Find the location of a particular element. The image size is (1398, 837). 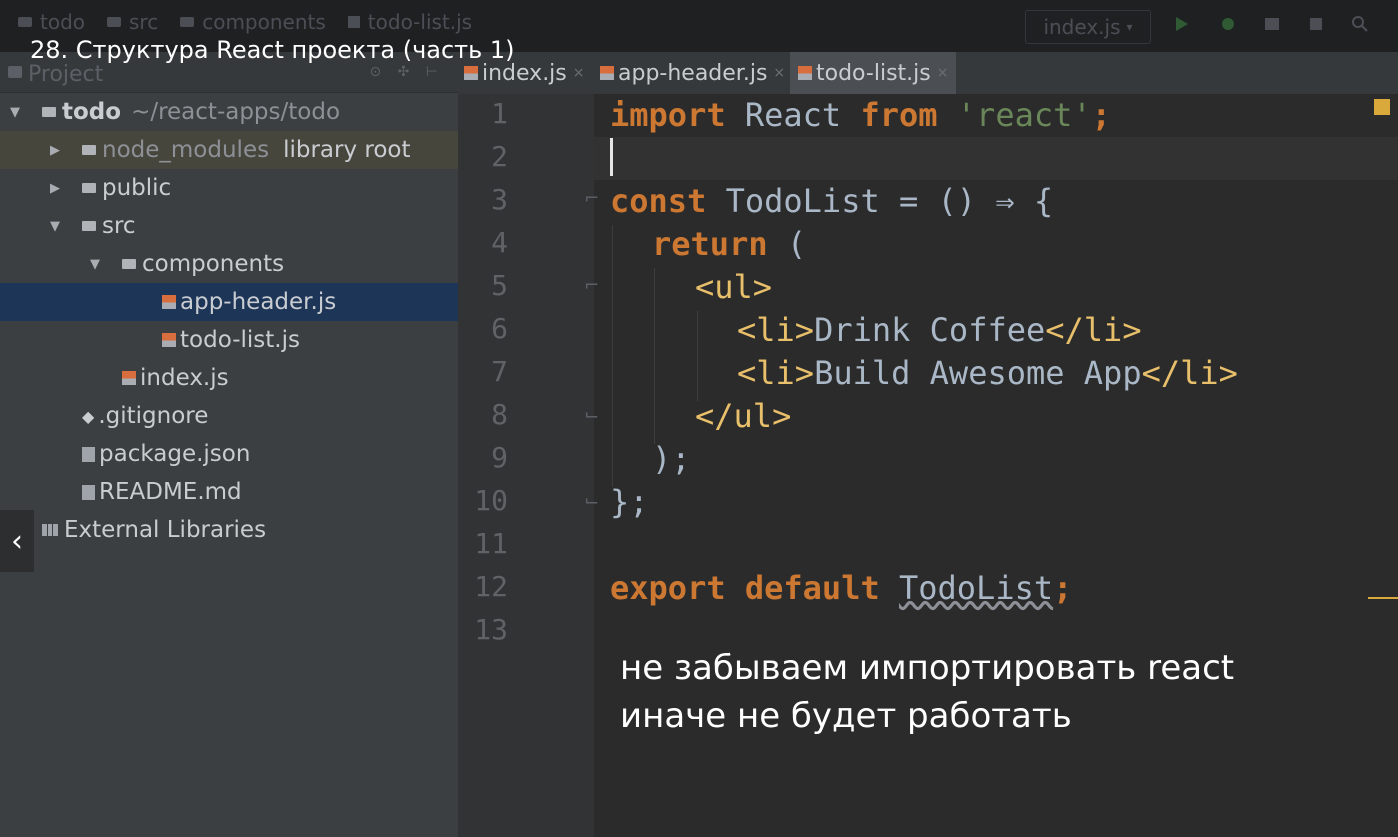

tree-item-package-json: package.json is located at coordinates (229, 454).